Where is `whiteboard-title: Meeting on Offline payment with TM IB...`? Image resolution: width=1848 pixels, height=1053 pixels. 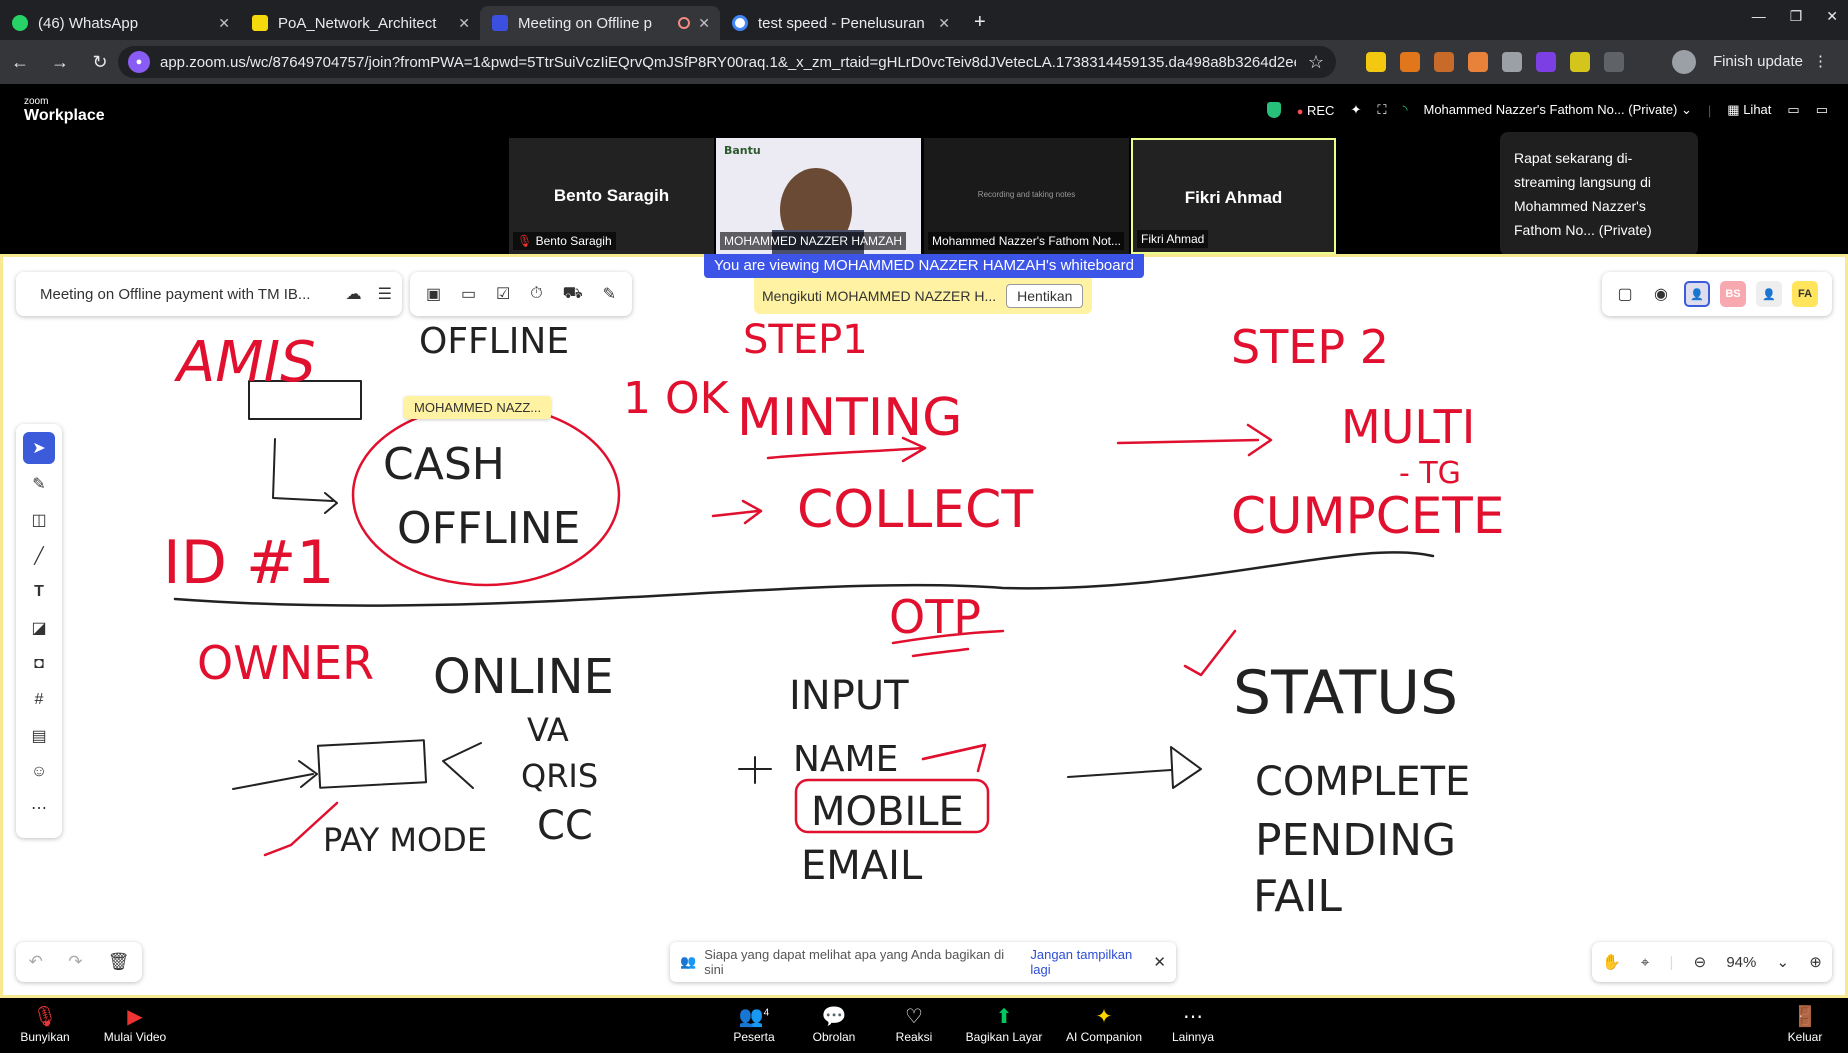
whiteboard-title: Meeting on Offline payment with TM IB... is located at coordinates (185, 294).